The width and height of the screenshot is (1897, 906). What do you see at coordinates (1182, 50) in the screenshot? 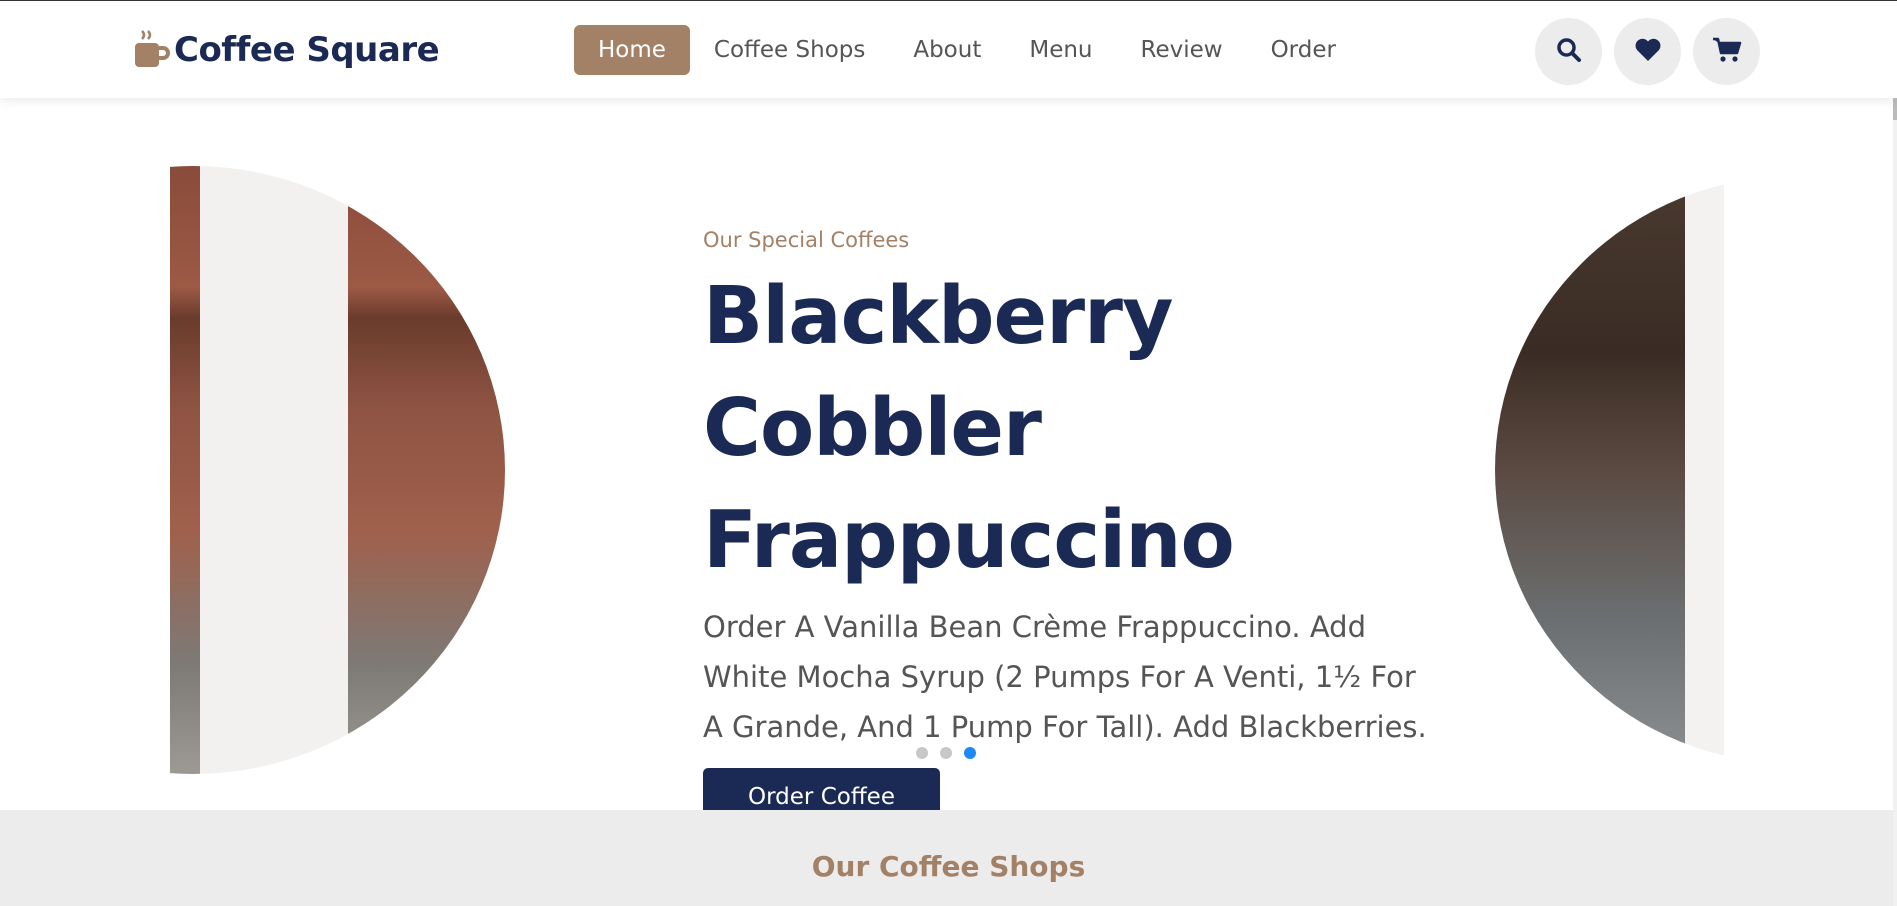
I see `nav-review: Review` at bounding box center [1182, 50].